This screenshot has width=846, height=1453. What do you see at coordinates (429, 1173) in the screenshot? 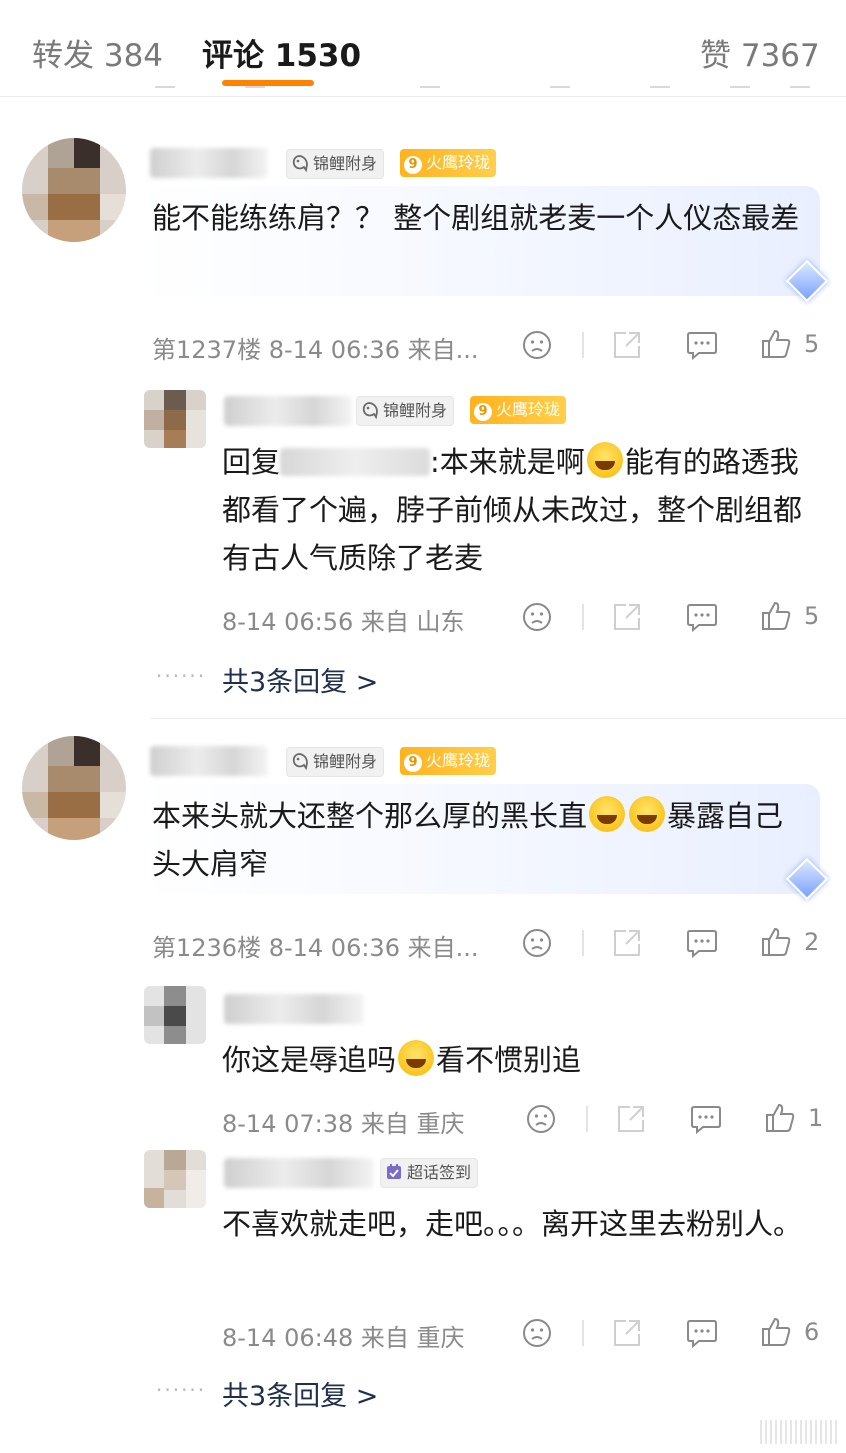
I see `checkin-badge: 超话签到` at bounding box center [429, 1173].